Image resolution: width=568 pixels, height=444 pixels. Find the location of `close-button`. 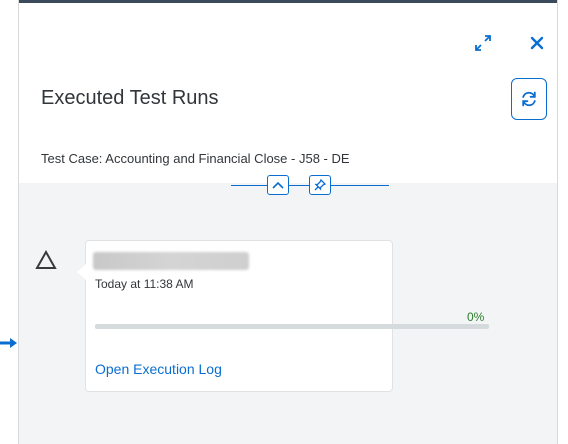

close-button is located at coordinates (537, 43).